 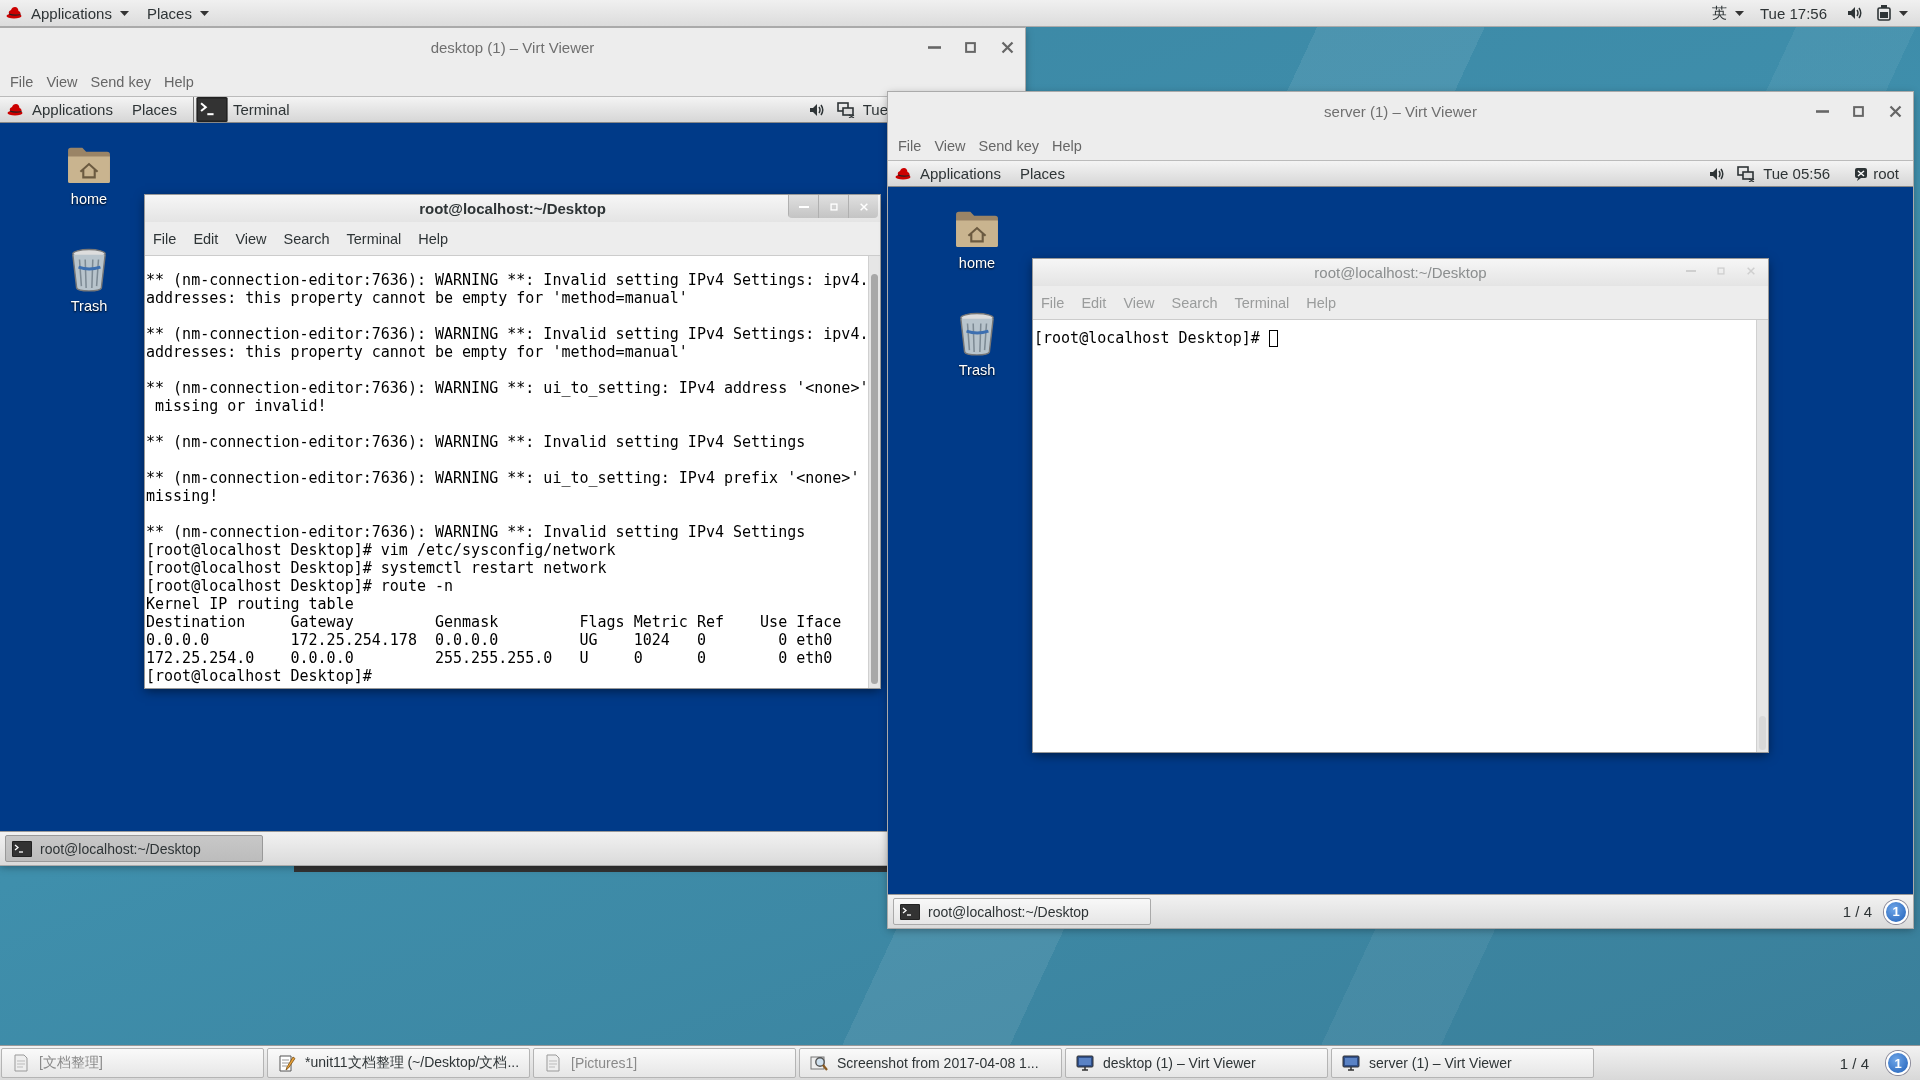 What do you see at coordinates (1462, 1063) in the screenshot?
I see `taskbar-button: server (1) – Virt Viewer` at bounding box center [1462, 1063].